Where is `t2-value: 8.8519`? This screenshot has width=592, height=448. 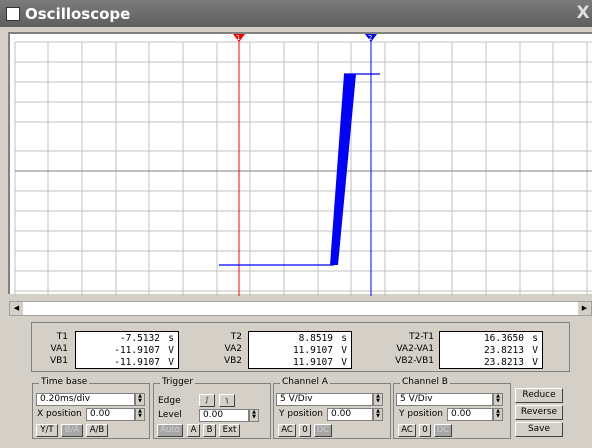
t2-value: 8.8519 is located at coordinates (315, 338).